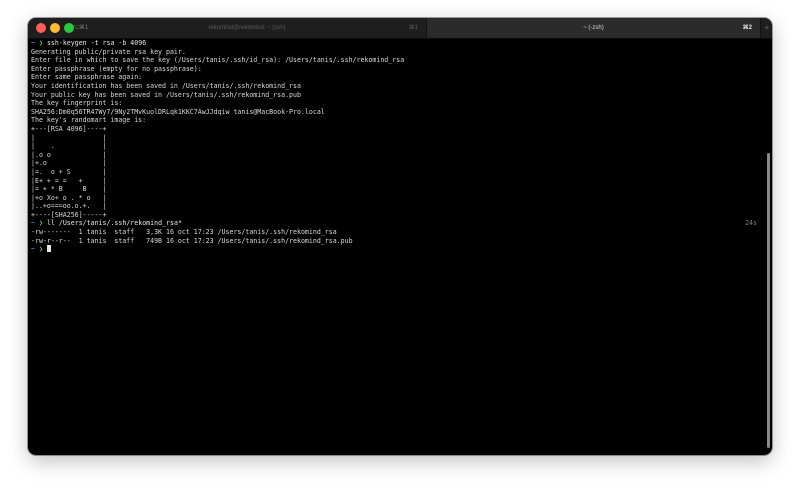 This screenshot has height=492, width=800. Describe the element at coordinates (87, 77) in the screenshot. I see `output-line: Enter same passphrase again:` at that location.